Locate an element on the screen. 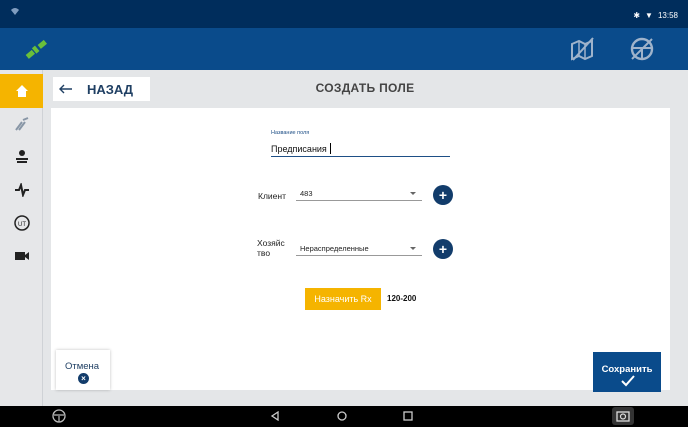 This screenshot has height=427, width=688. save-button: Сохранить is located at coordinates (627, 372).